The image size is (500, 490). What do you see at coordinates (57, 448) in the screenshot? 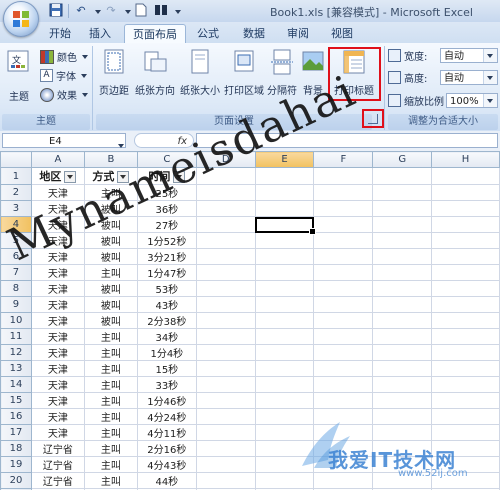
I see `cell: 辽宁省` at bounding box center [57, 448].